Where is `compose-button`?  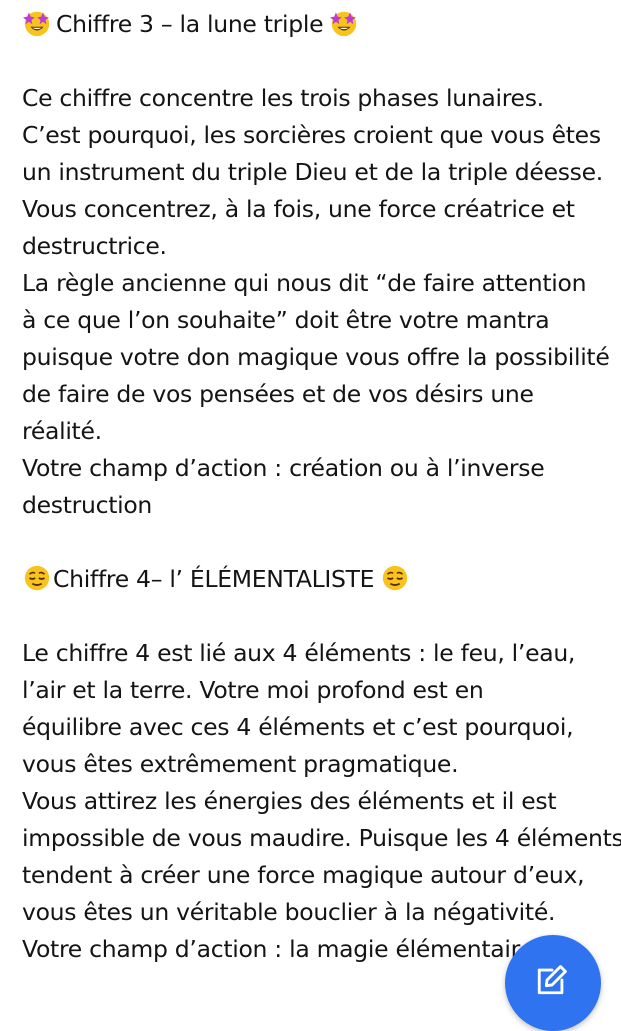 compose-button is located at coordinates (553, 983).